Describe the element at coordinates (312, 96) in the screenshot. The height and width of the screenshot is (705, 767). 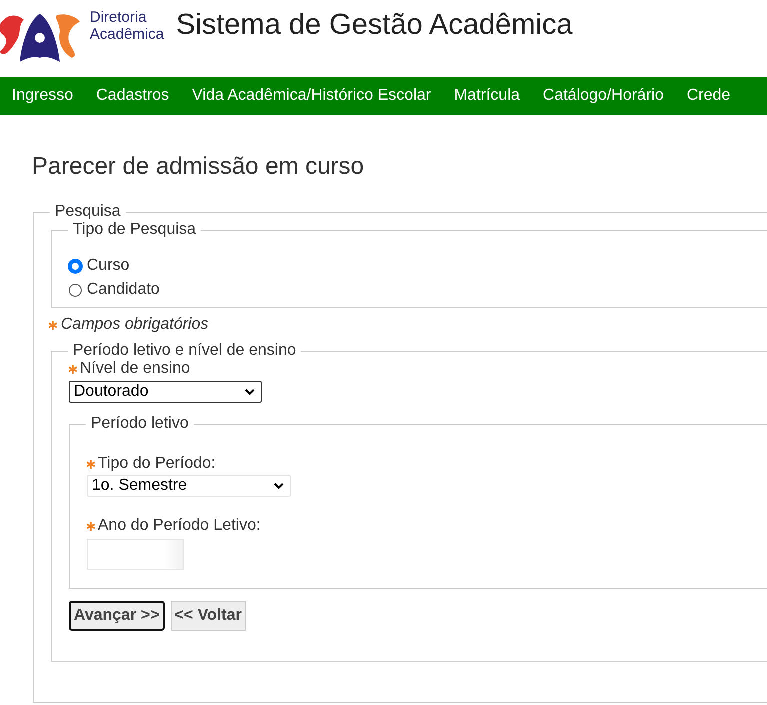
I see `nav-link: Vida Acadêmica/Histórico Escolar` at that location.